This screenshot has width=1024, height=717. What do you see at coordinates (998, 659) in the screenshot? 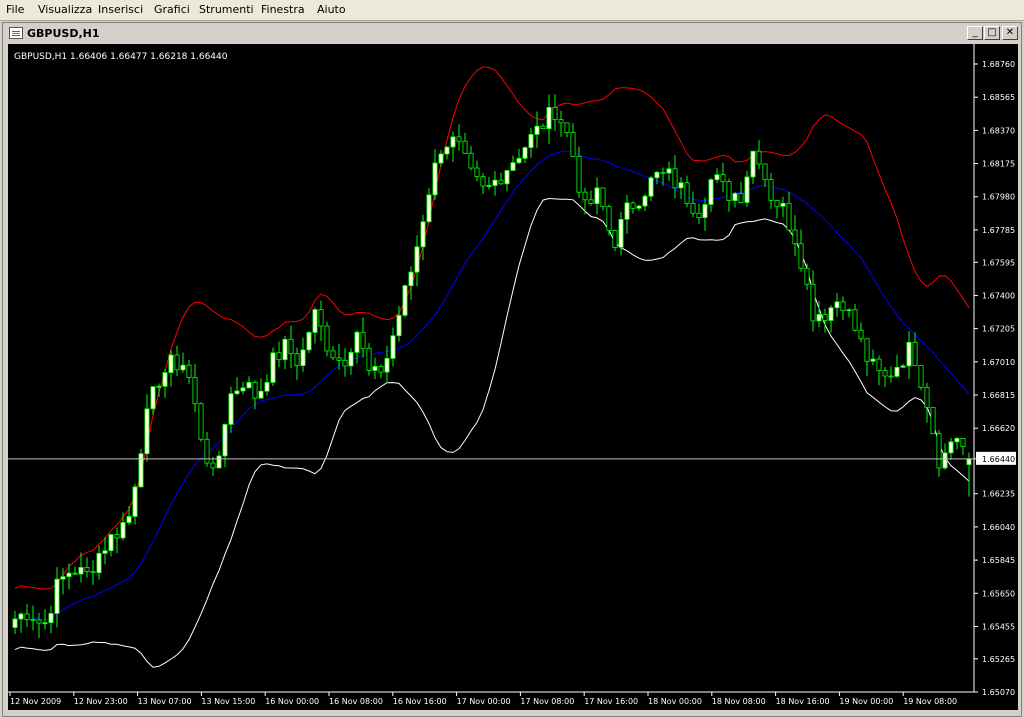
I see `y-tick-label: 1.65265` at bounding box center [998, 659].